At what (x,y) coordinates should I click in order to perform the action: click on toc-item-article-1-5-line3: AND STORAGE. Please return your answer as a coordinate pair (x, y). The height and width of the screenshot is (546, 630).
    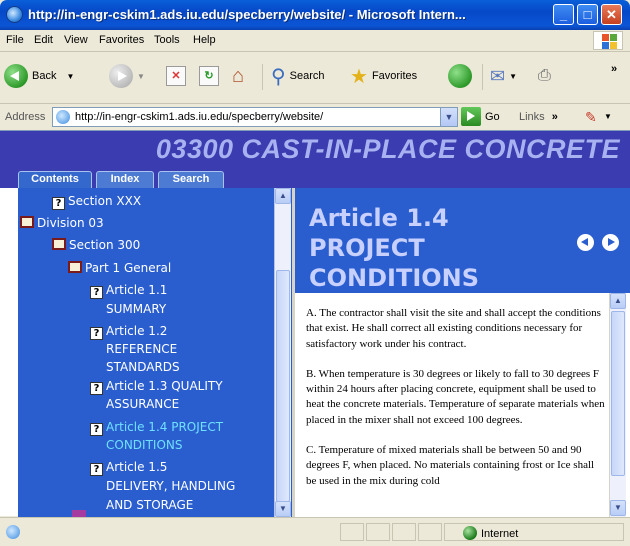
    Looking at the image, I should click on (149, 505).